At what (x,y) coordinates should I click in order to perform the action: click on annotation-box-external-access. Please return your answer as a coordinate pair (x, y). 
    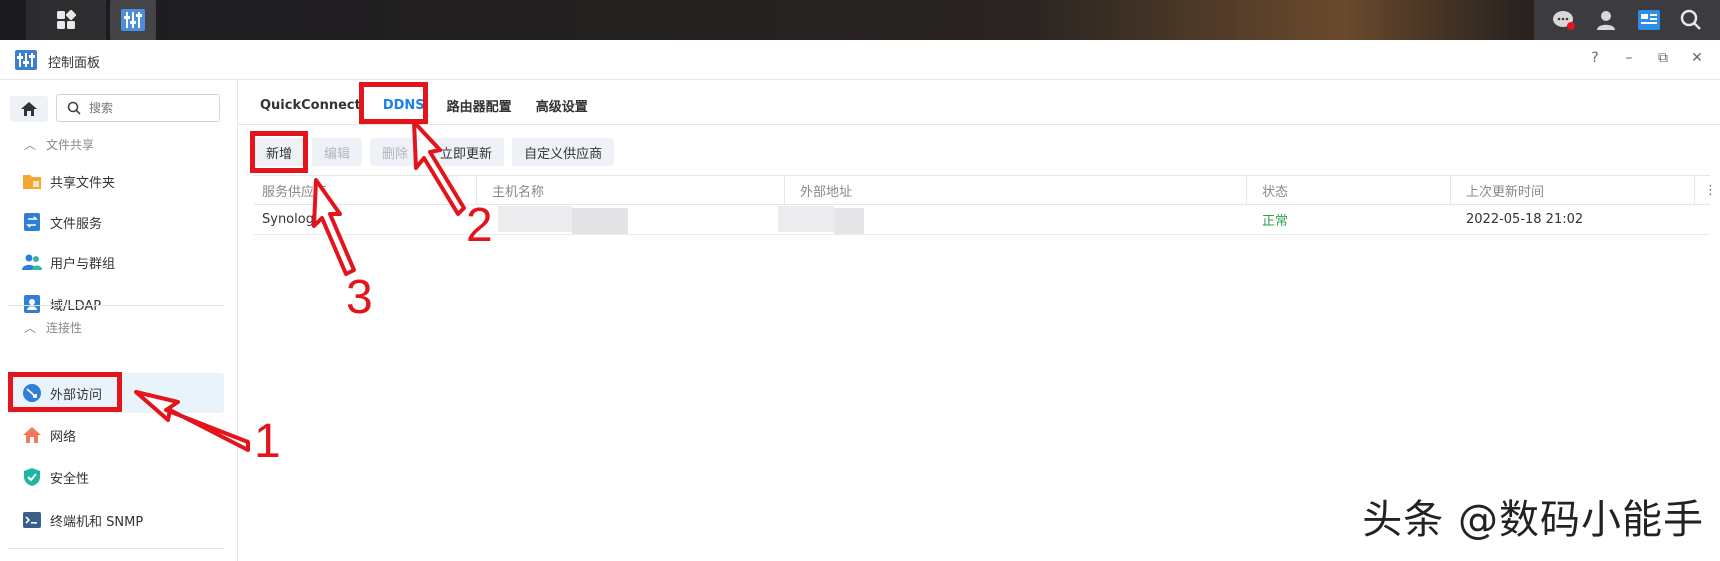
    Looking at the image, I should click on (65, 392).